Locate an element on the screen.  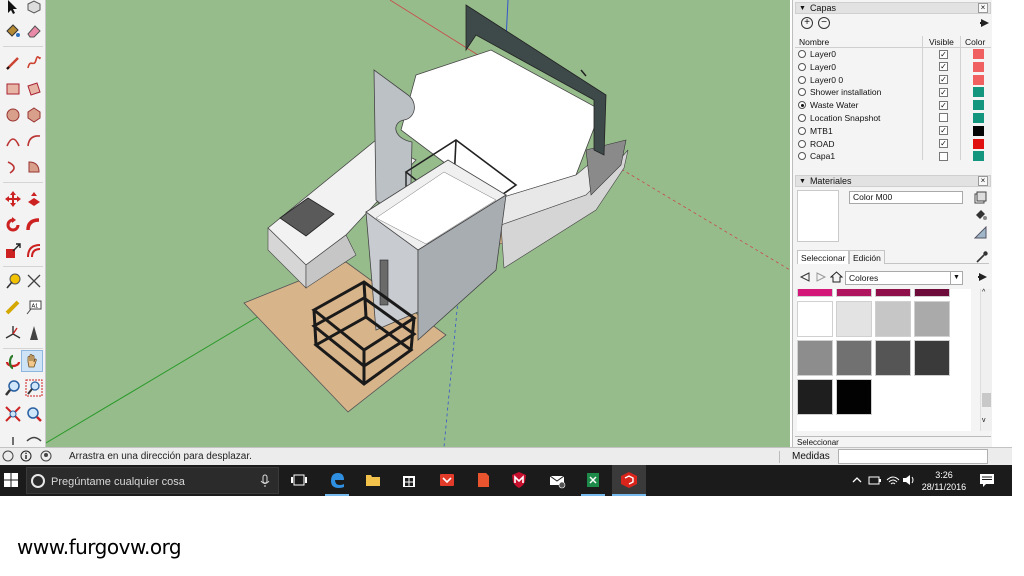
polygon-icon is located at coordinates (34, 115).